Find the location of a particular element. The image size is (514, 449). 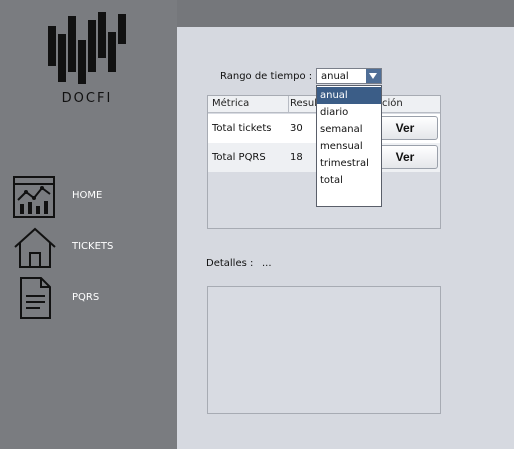

sidebar-item-tickets: TICKETS is located at coordinates (92, 248).